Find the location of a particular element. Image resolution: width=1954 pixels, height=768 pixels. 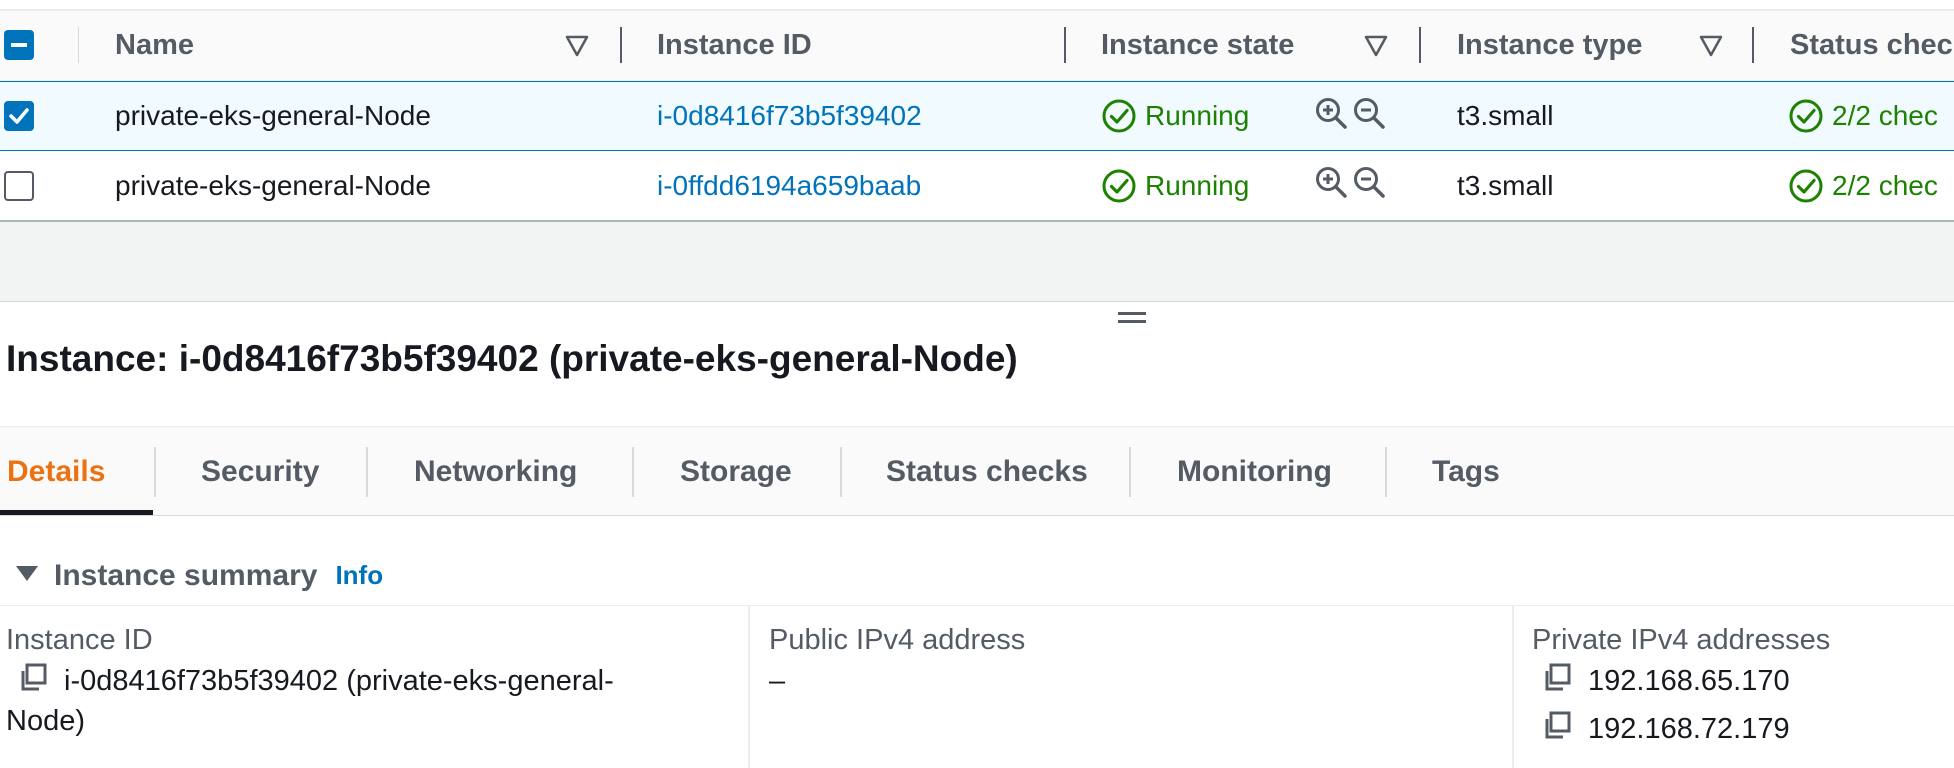

drag-handle-icon is located at coordinates (1132, 320).